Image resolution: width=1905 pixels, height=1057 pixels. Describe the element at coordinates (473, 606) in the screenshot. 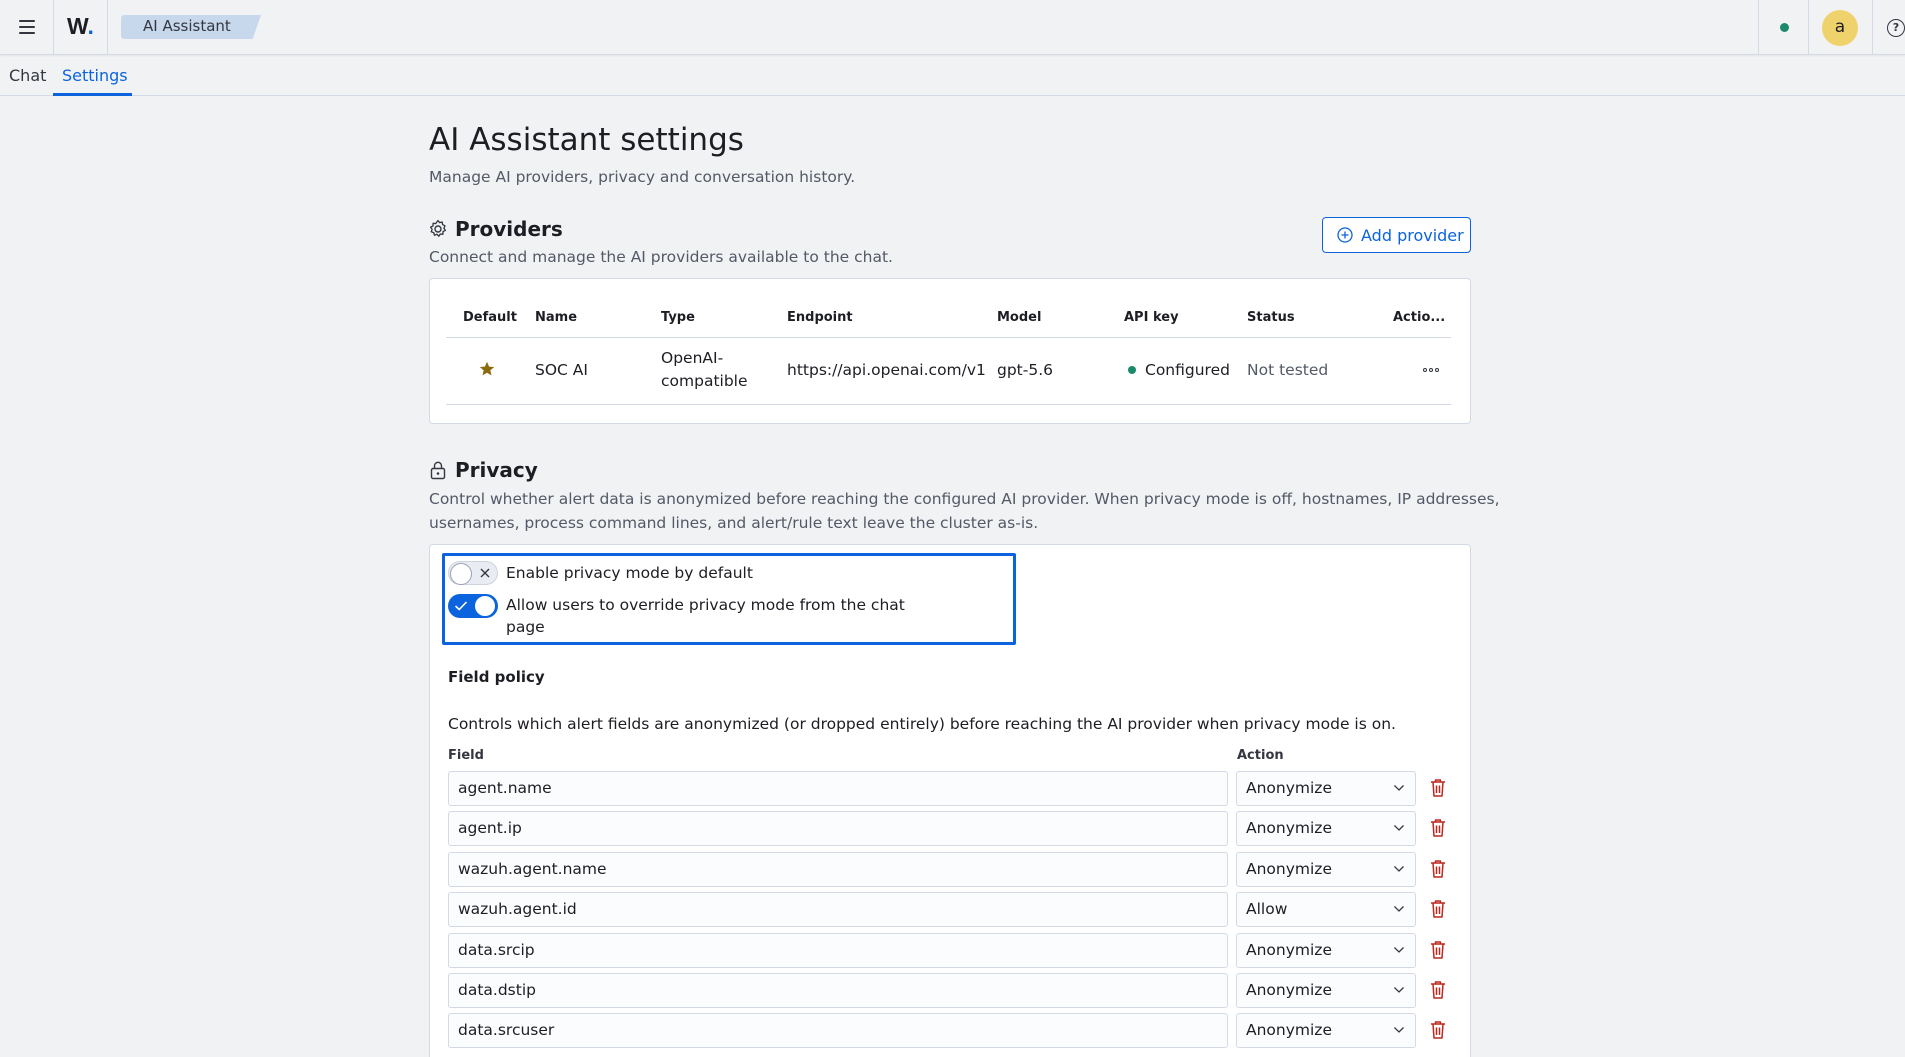

I see `allow-override-switch` at that location.